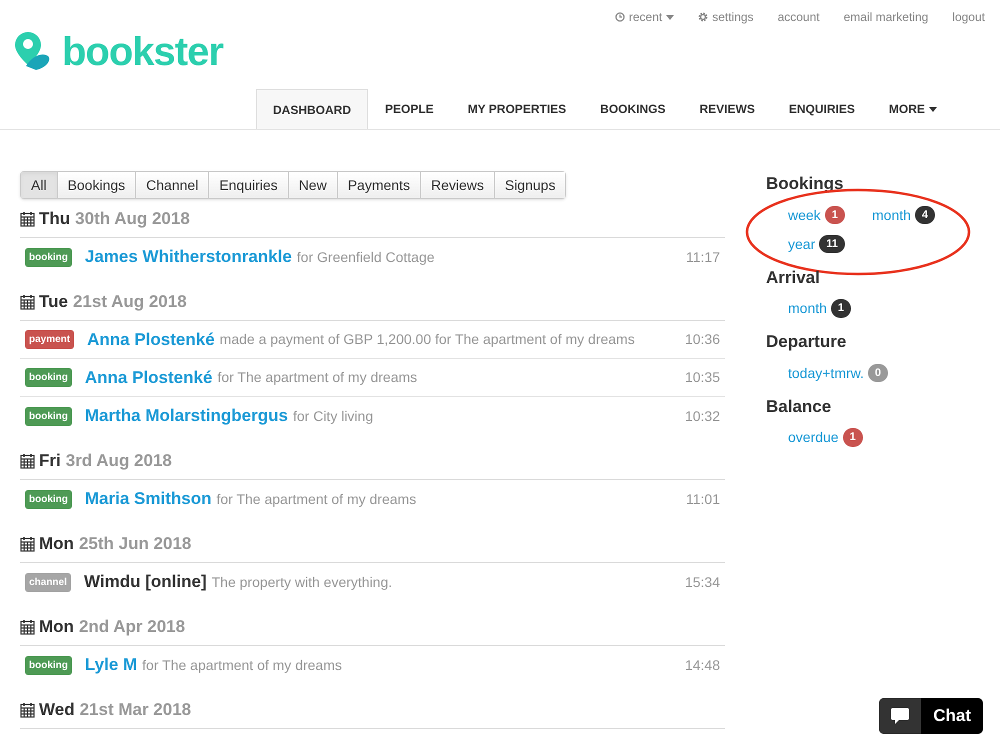 Image resolution: width=1000 pixels, height=750 pixels. I want to click on event-detail: for Greenfield Cottage, so click(365, 257).